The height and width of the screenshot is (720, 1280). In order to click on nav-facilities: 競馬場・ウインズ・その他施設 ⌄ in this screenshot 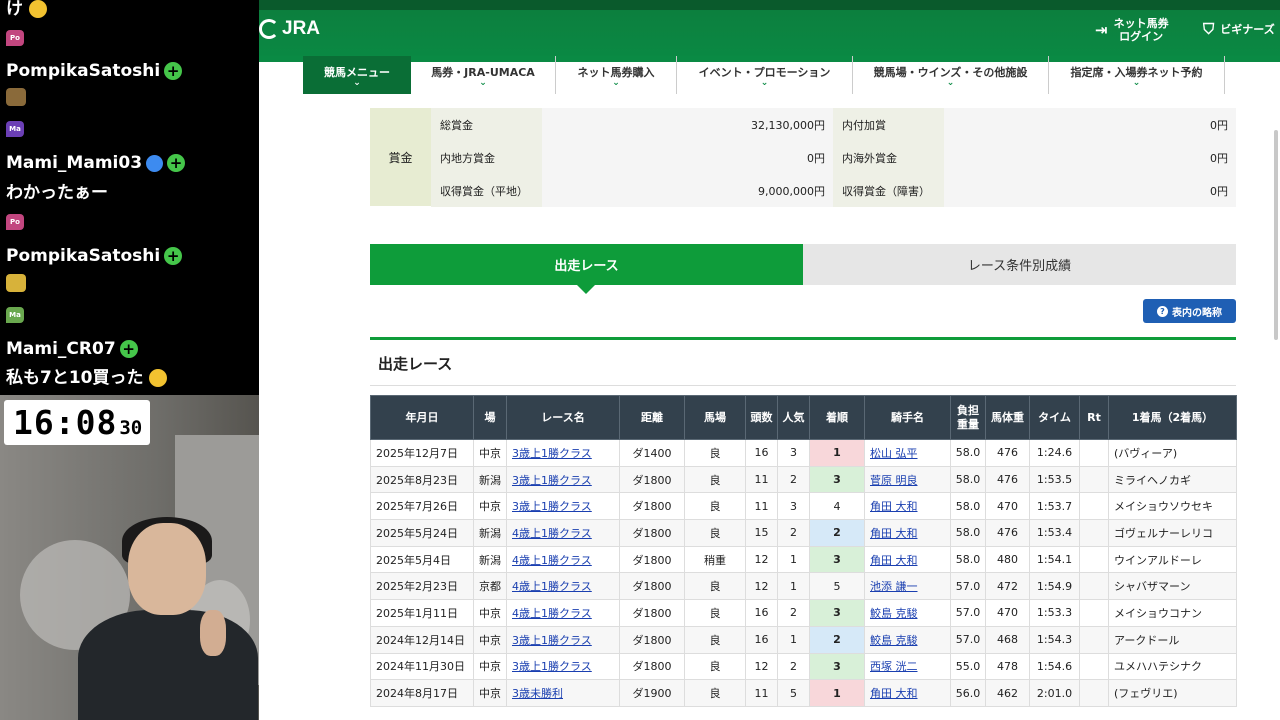, I will do `click(951, 75)`.